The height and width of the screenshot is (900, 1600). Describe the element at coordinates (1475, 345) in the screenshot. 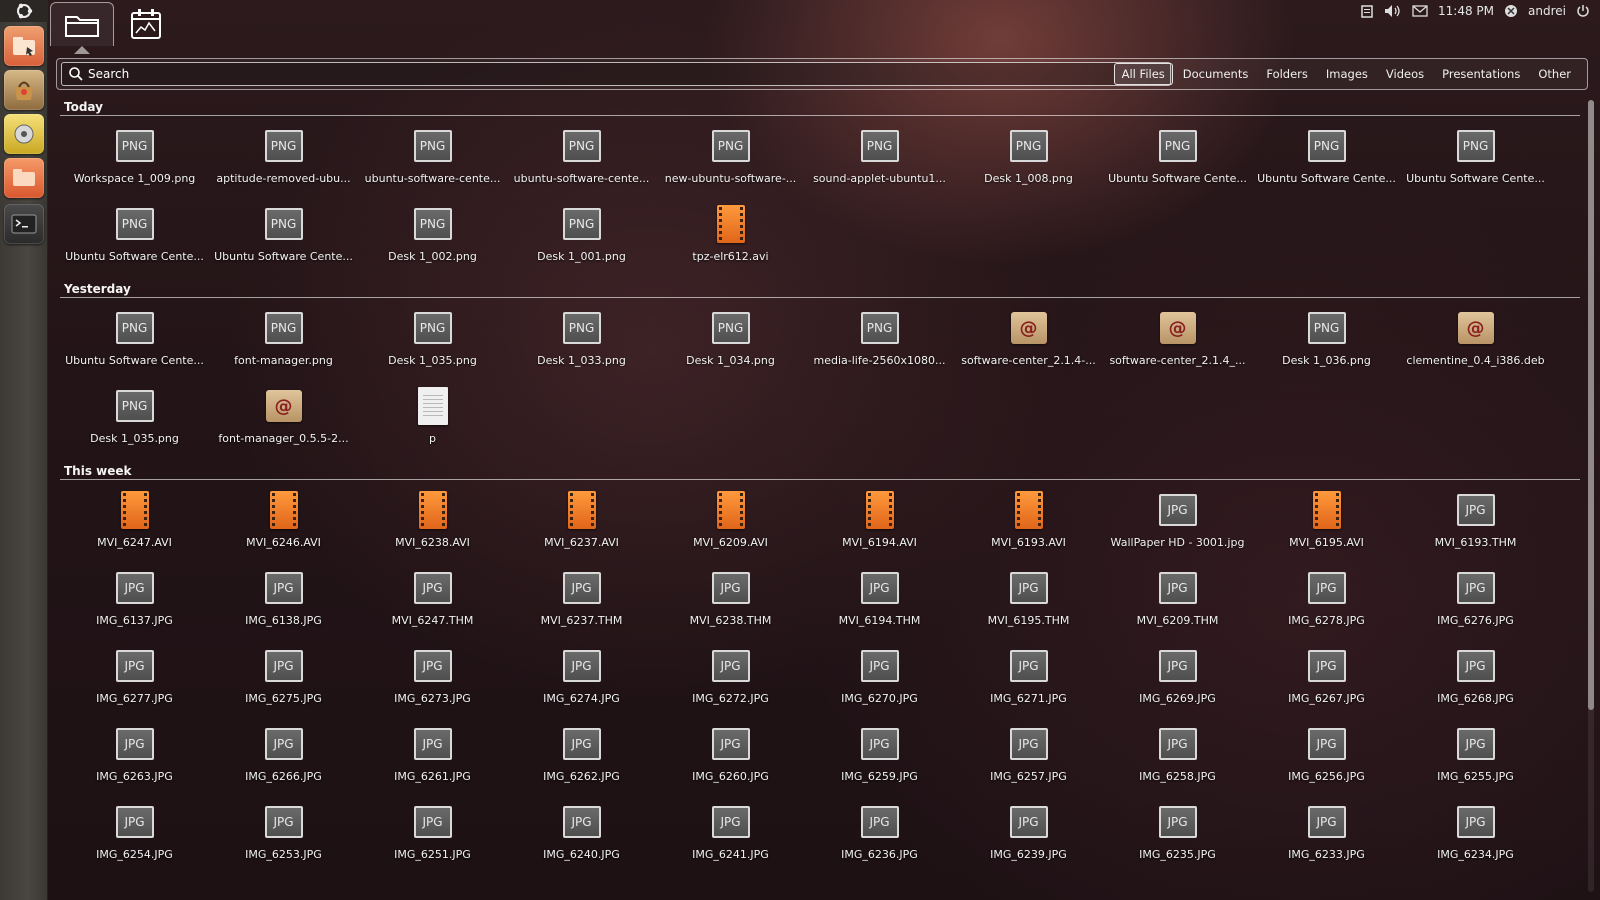

I see `file-tile: @ clementine_0.4_i386.deb` at that location.